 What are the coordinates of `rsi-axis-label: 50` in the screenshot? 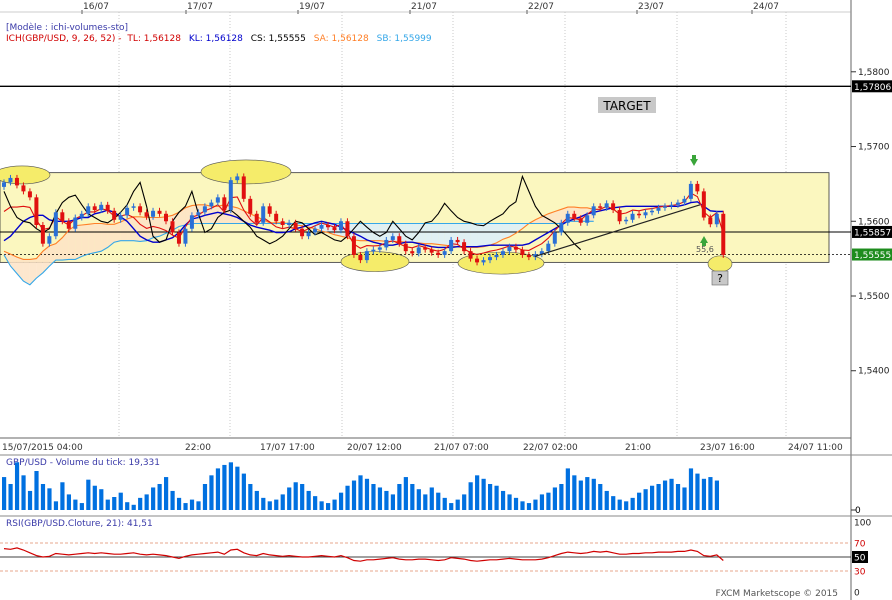 It's located at (860, 559).